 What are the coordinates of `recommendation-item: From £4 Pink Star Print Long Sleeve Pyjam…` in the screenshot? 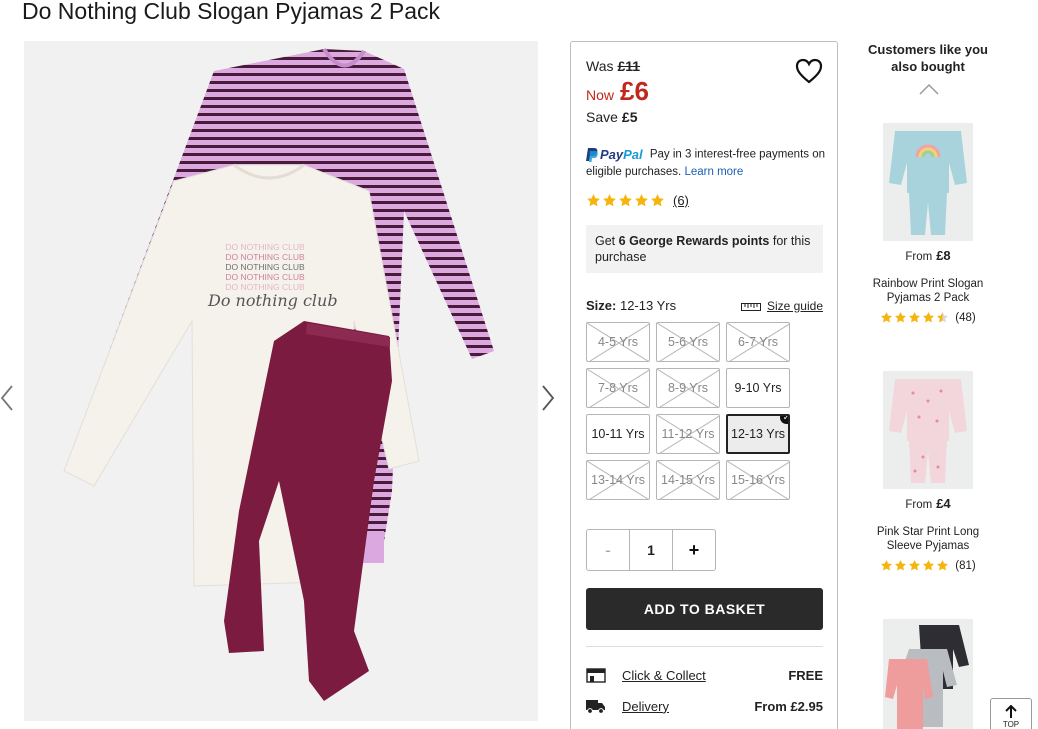 It's located at (928, 471).